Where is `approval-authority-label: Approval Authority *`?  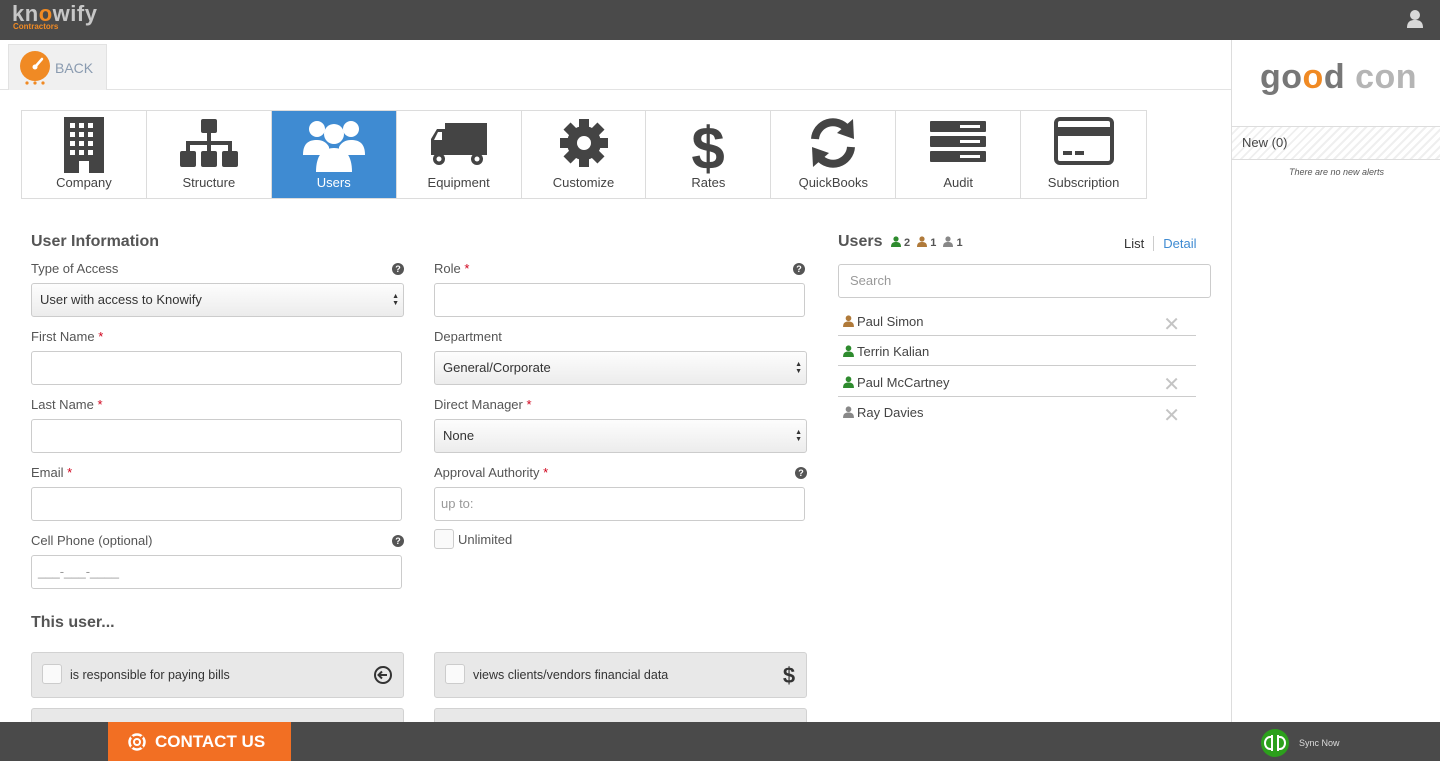 approval-authority-label: Approval Authority * is located at coordinates (491, 472).